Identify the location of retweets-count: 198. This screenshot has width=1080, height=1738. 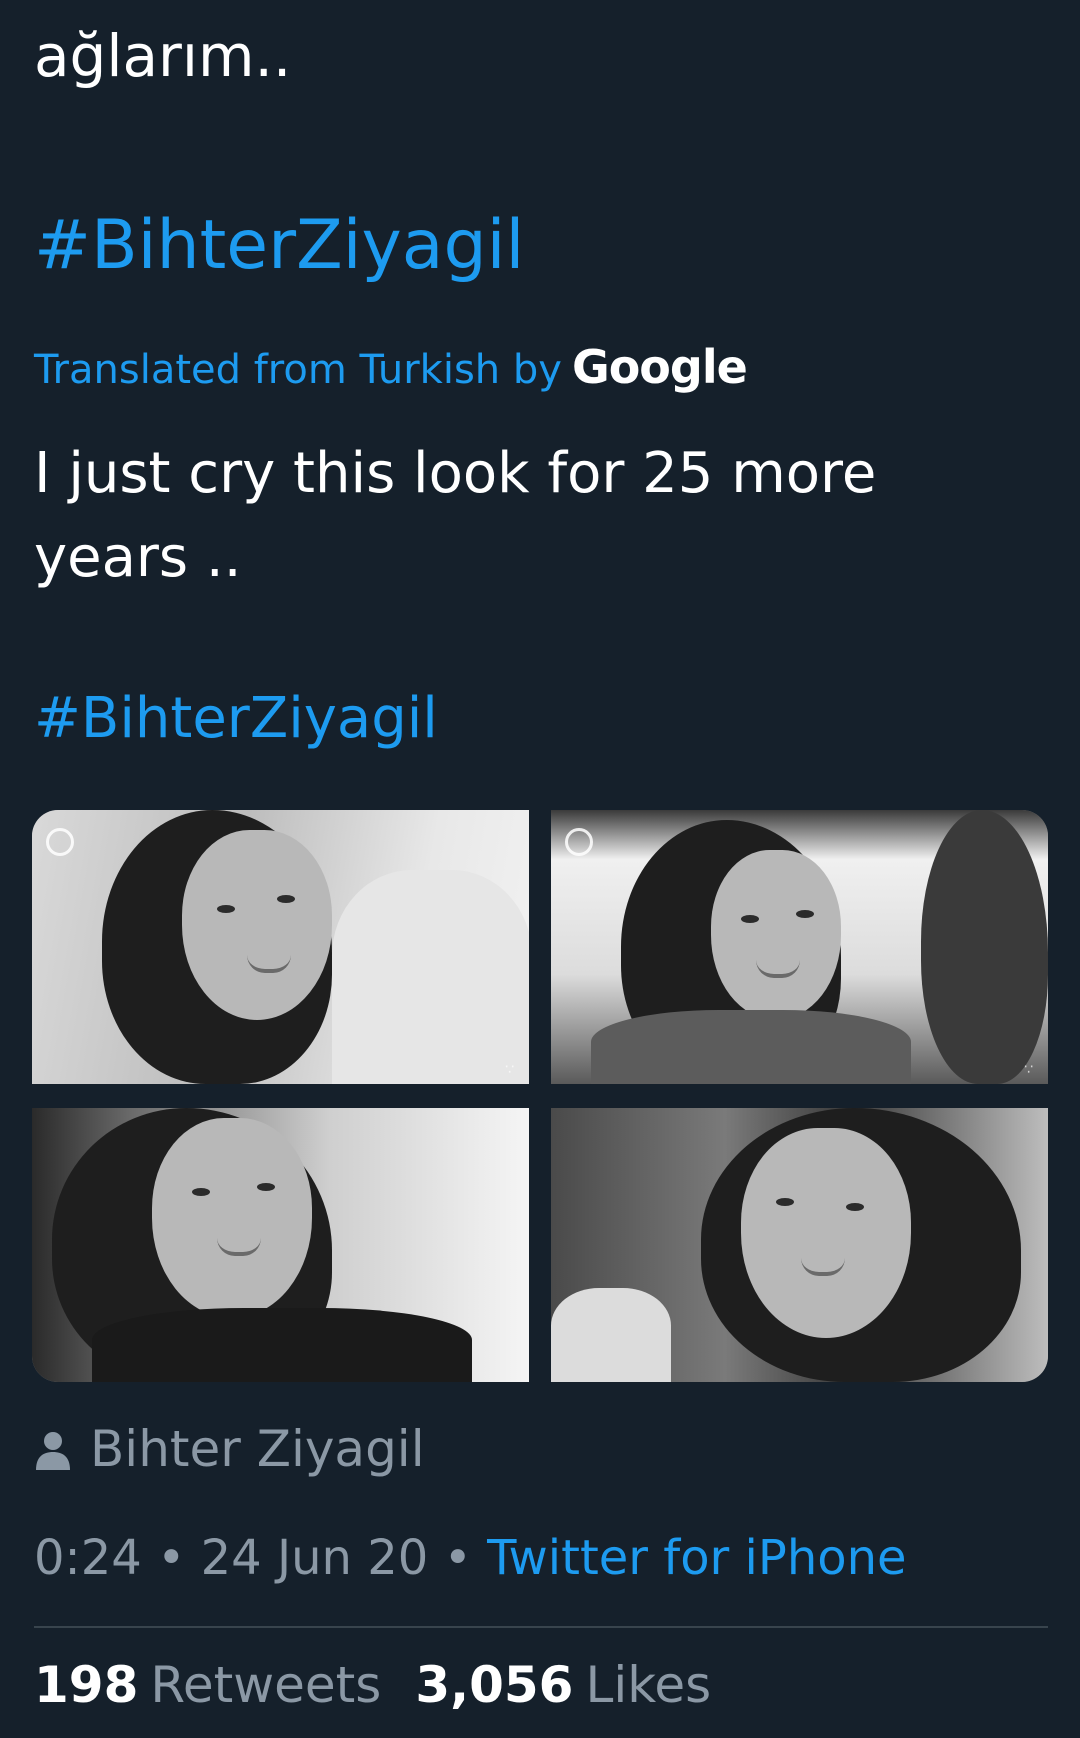
(86, 1685).